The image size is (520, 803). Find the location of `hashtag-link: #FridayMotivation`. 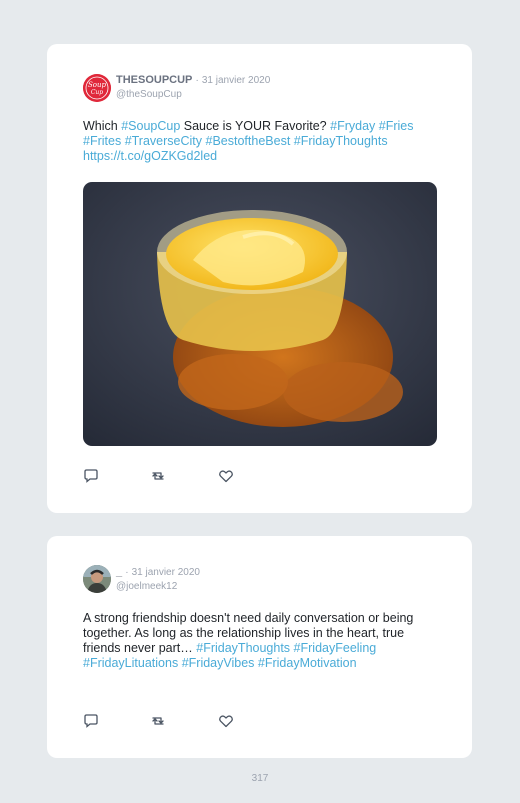

hashtag-link: #FridayMotivation is located at coordinates (307, 663).